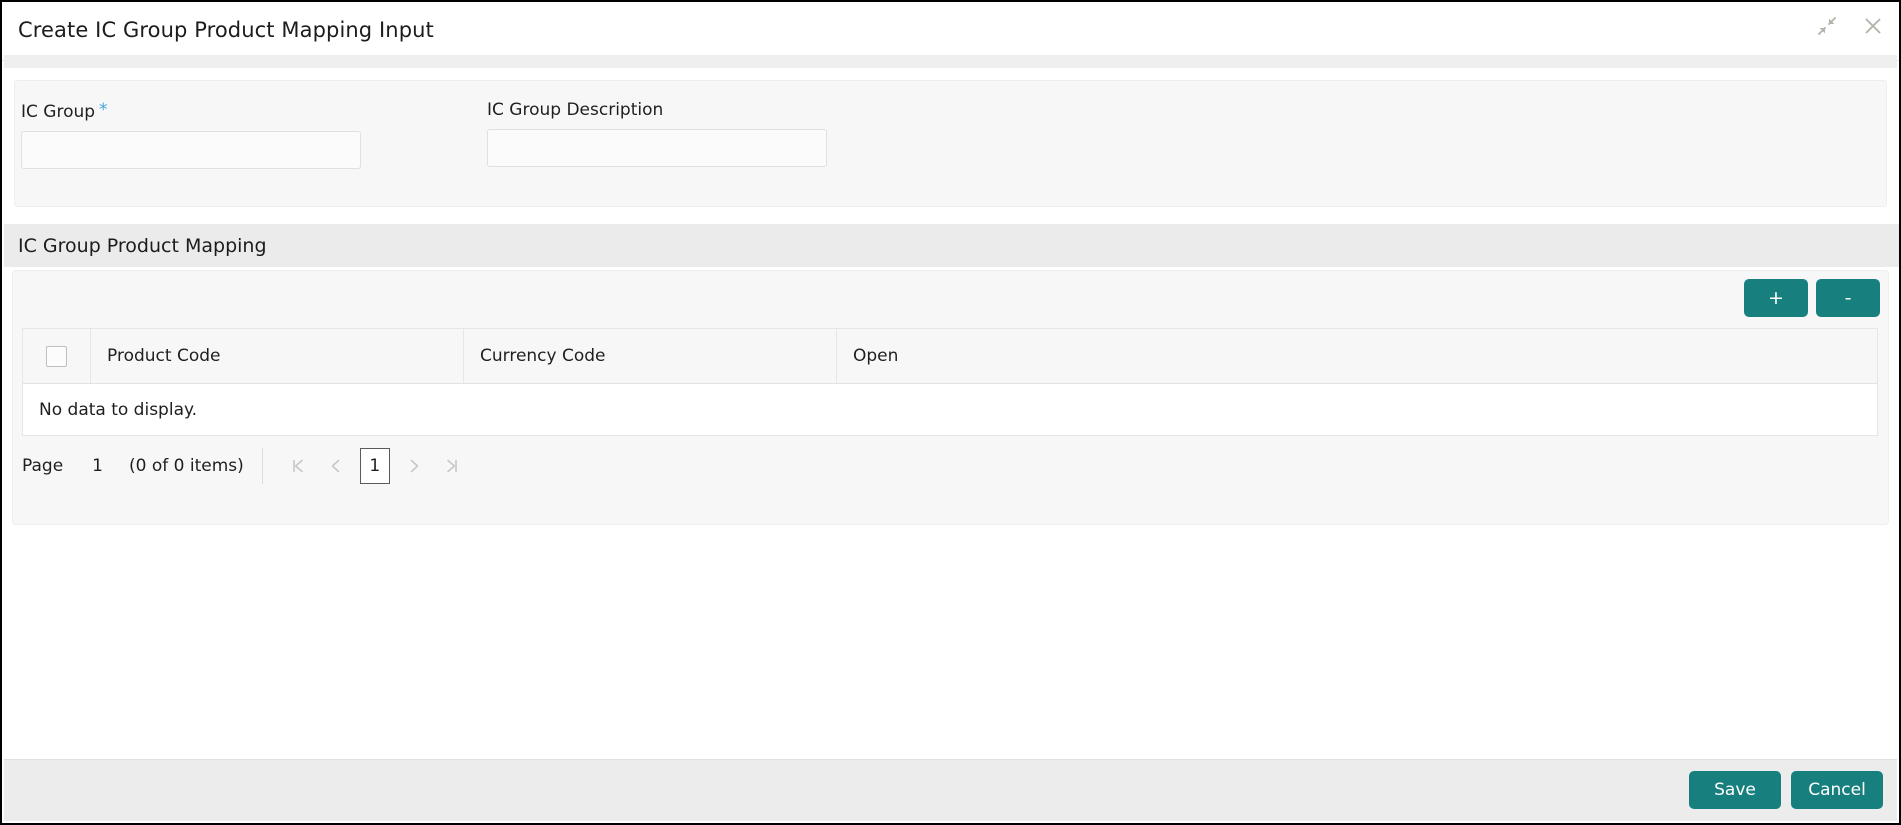 Image resolution: width=1901 pixels, height=825 pixels. I want to click on title-divider-bar, so click(950, 61).